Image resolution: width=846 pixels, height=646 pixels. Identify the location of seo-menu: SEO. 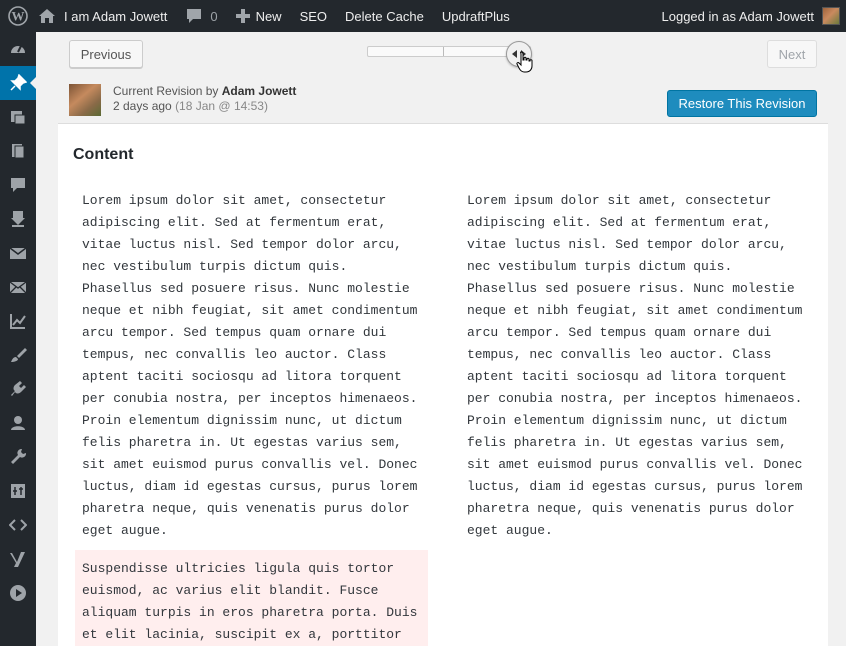
(313, 16).